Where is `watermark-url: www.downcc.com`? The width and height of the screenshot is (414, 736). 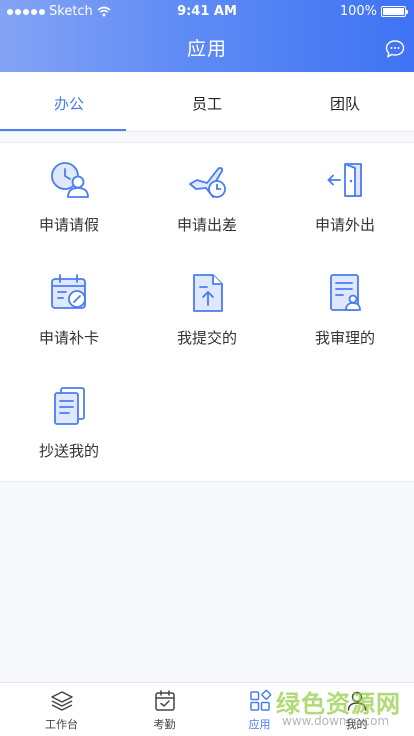 watermark-url: www.downcc.com is located at coordinates (336, 721).